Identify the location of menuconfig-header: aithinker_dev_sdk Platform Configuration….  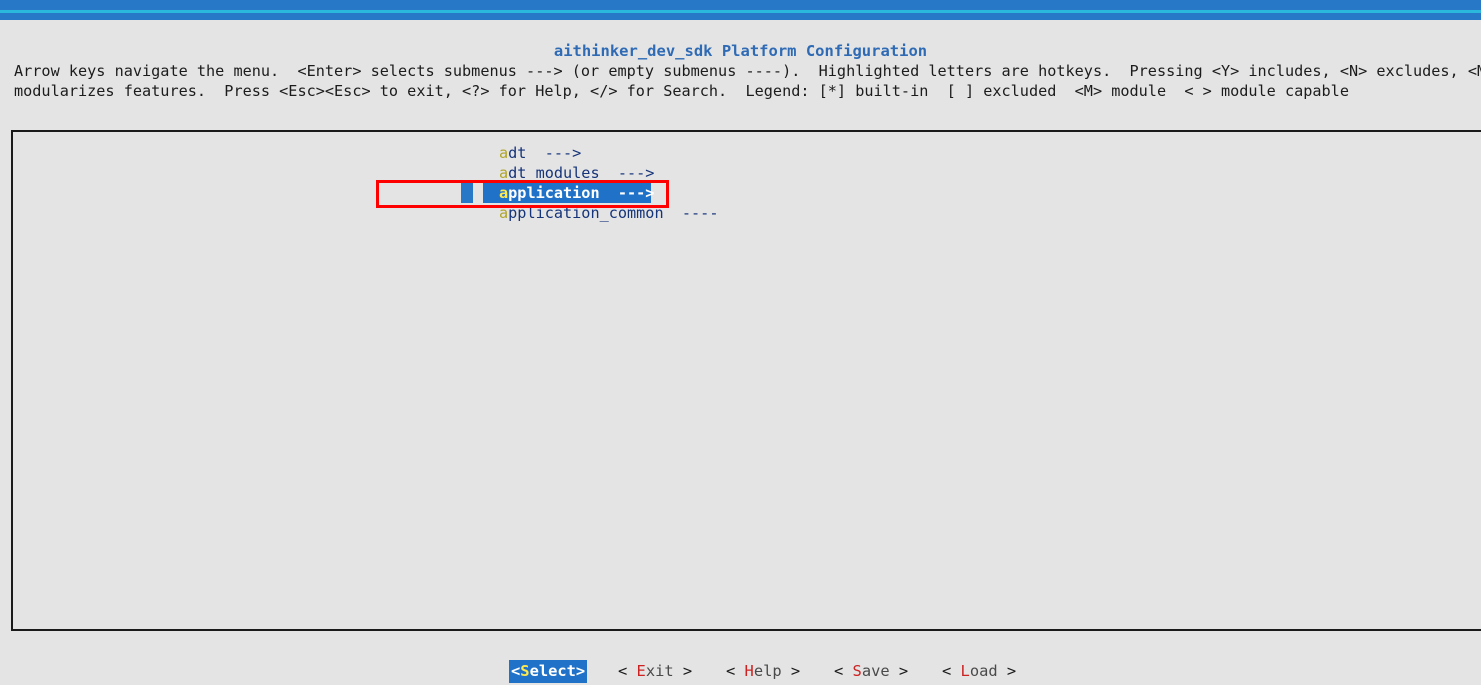
(740, 60).